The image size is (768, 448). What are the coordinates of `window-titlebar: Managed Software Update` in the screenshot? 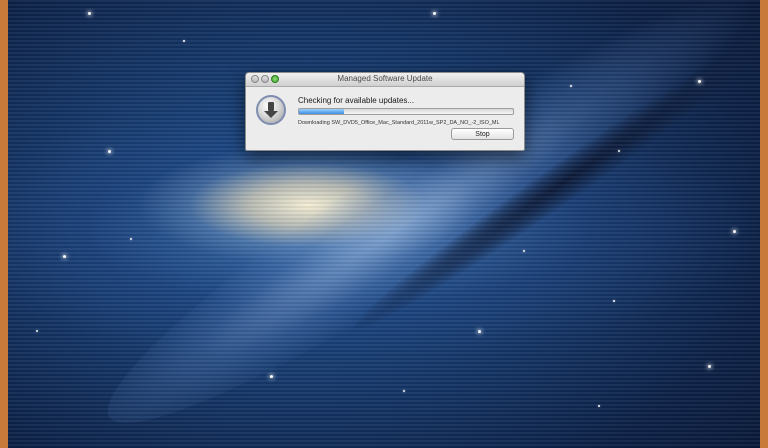 It's located at (385, 80).